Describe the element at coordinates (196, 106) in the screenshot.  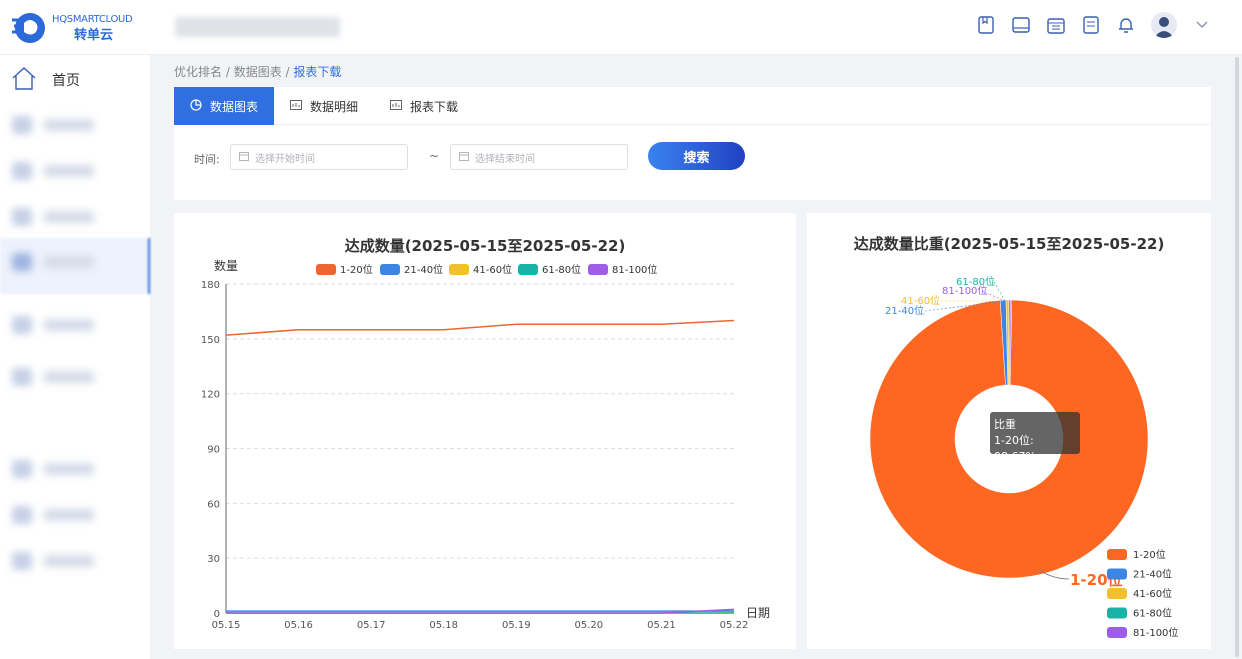
I see `pie-icon` at that location.